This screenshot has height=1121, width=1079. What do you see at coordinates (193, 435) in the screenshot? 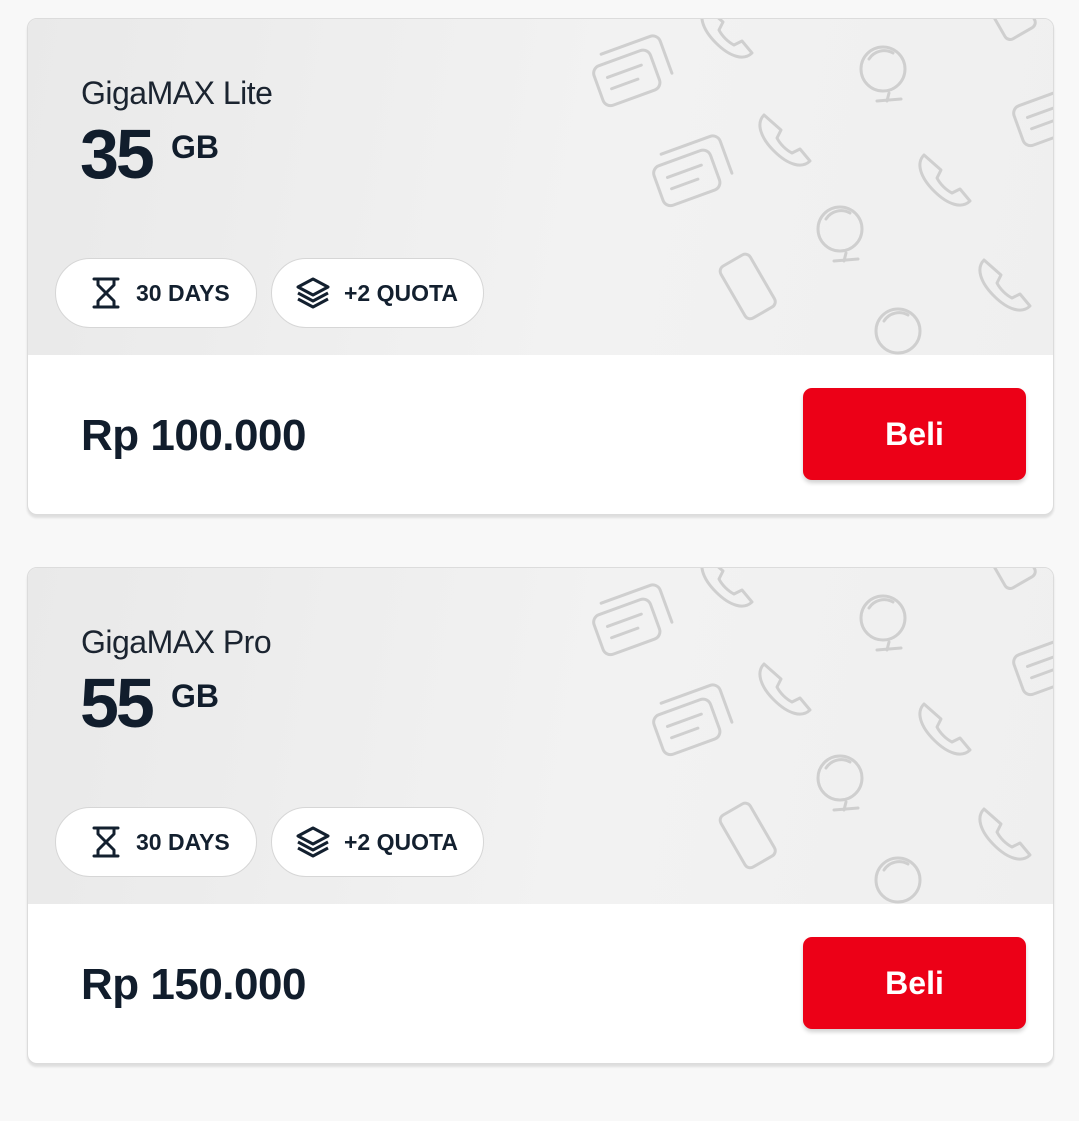
I see `package-price: Rp 100.000` at bounding box center [193, 435].